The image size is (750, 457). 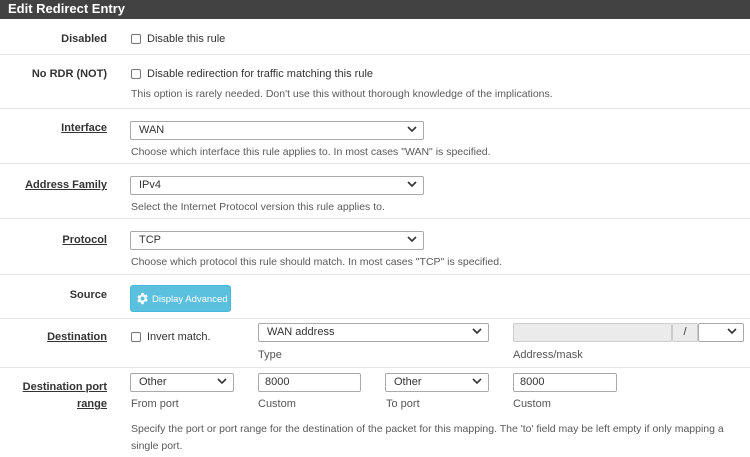 What do you see at coordinates (548, 355) in the screenshot?
I see `address-mask-sublabel: Address/mask` at bounding box center [548, 355].